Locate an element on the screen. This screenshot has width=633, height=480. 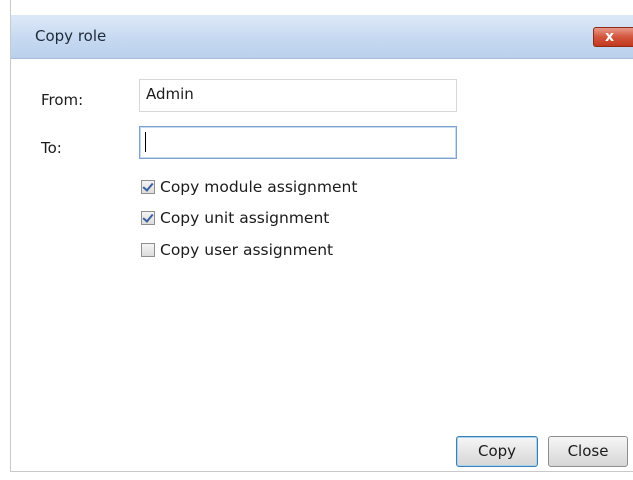
option-copy-module-assignment: Copy module assignment is located at coordinates (249, 187).